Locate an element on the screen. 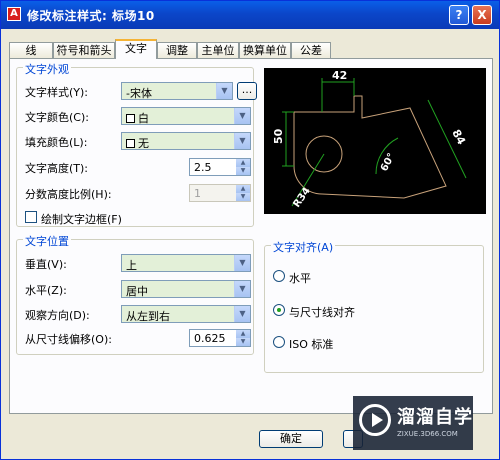 Image resolution: width=500 pixels, height=460 pixels. dim-angle-text: 60° is located at coordinates (388, 163).